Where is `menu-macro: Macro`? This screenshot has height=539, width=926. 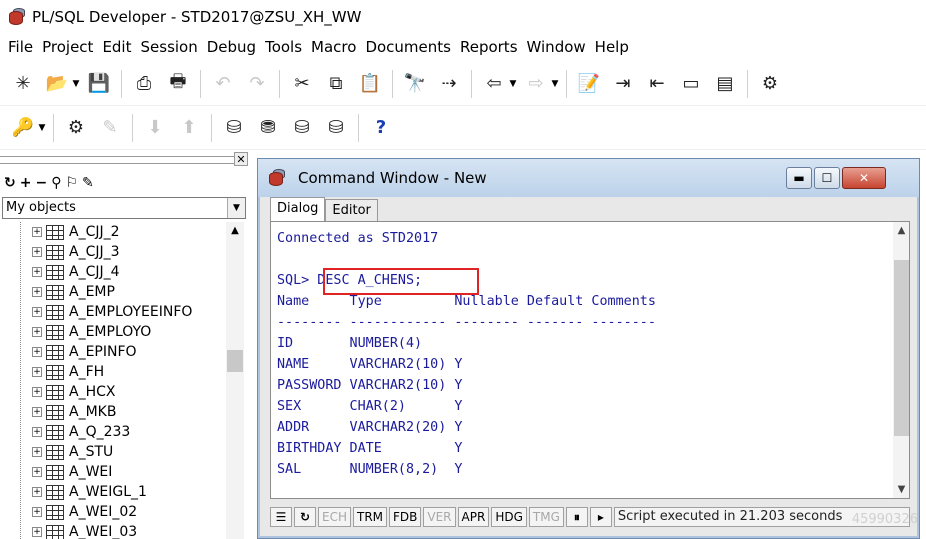
menu-macro: Macro is located at coordinates (334, 47).